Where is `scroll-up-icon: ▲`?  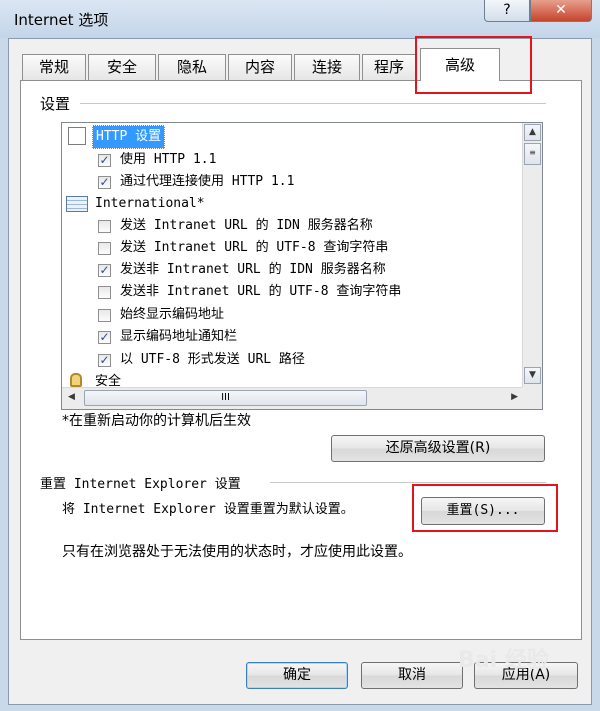 scroll-up-icon: ▲ is located at coordinates (532, 132).